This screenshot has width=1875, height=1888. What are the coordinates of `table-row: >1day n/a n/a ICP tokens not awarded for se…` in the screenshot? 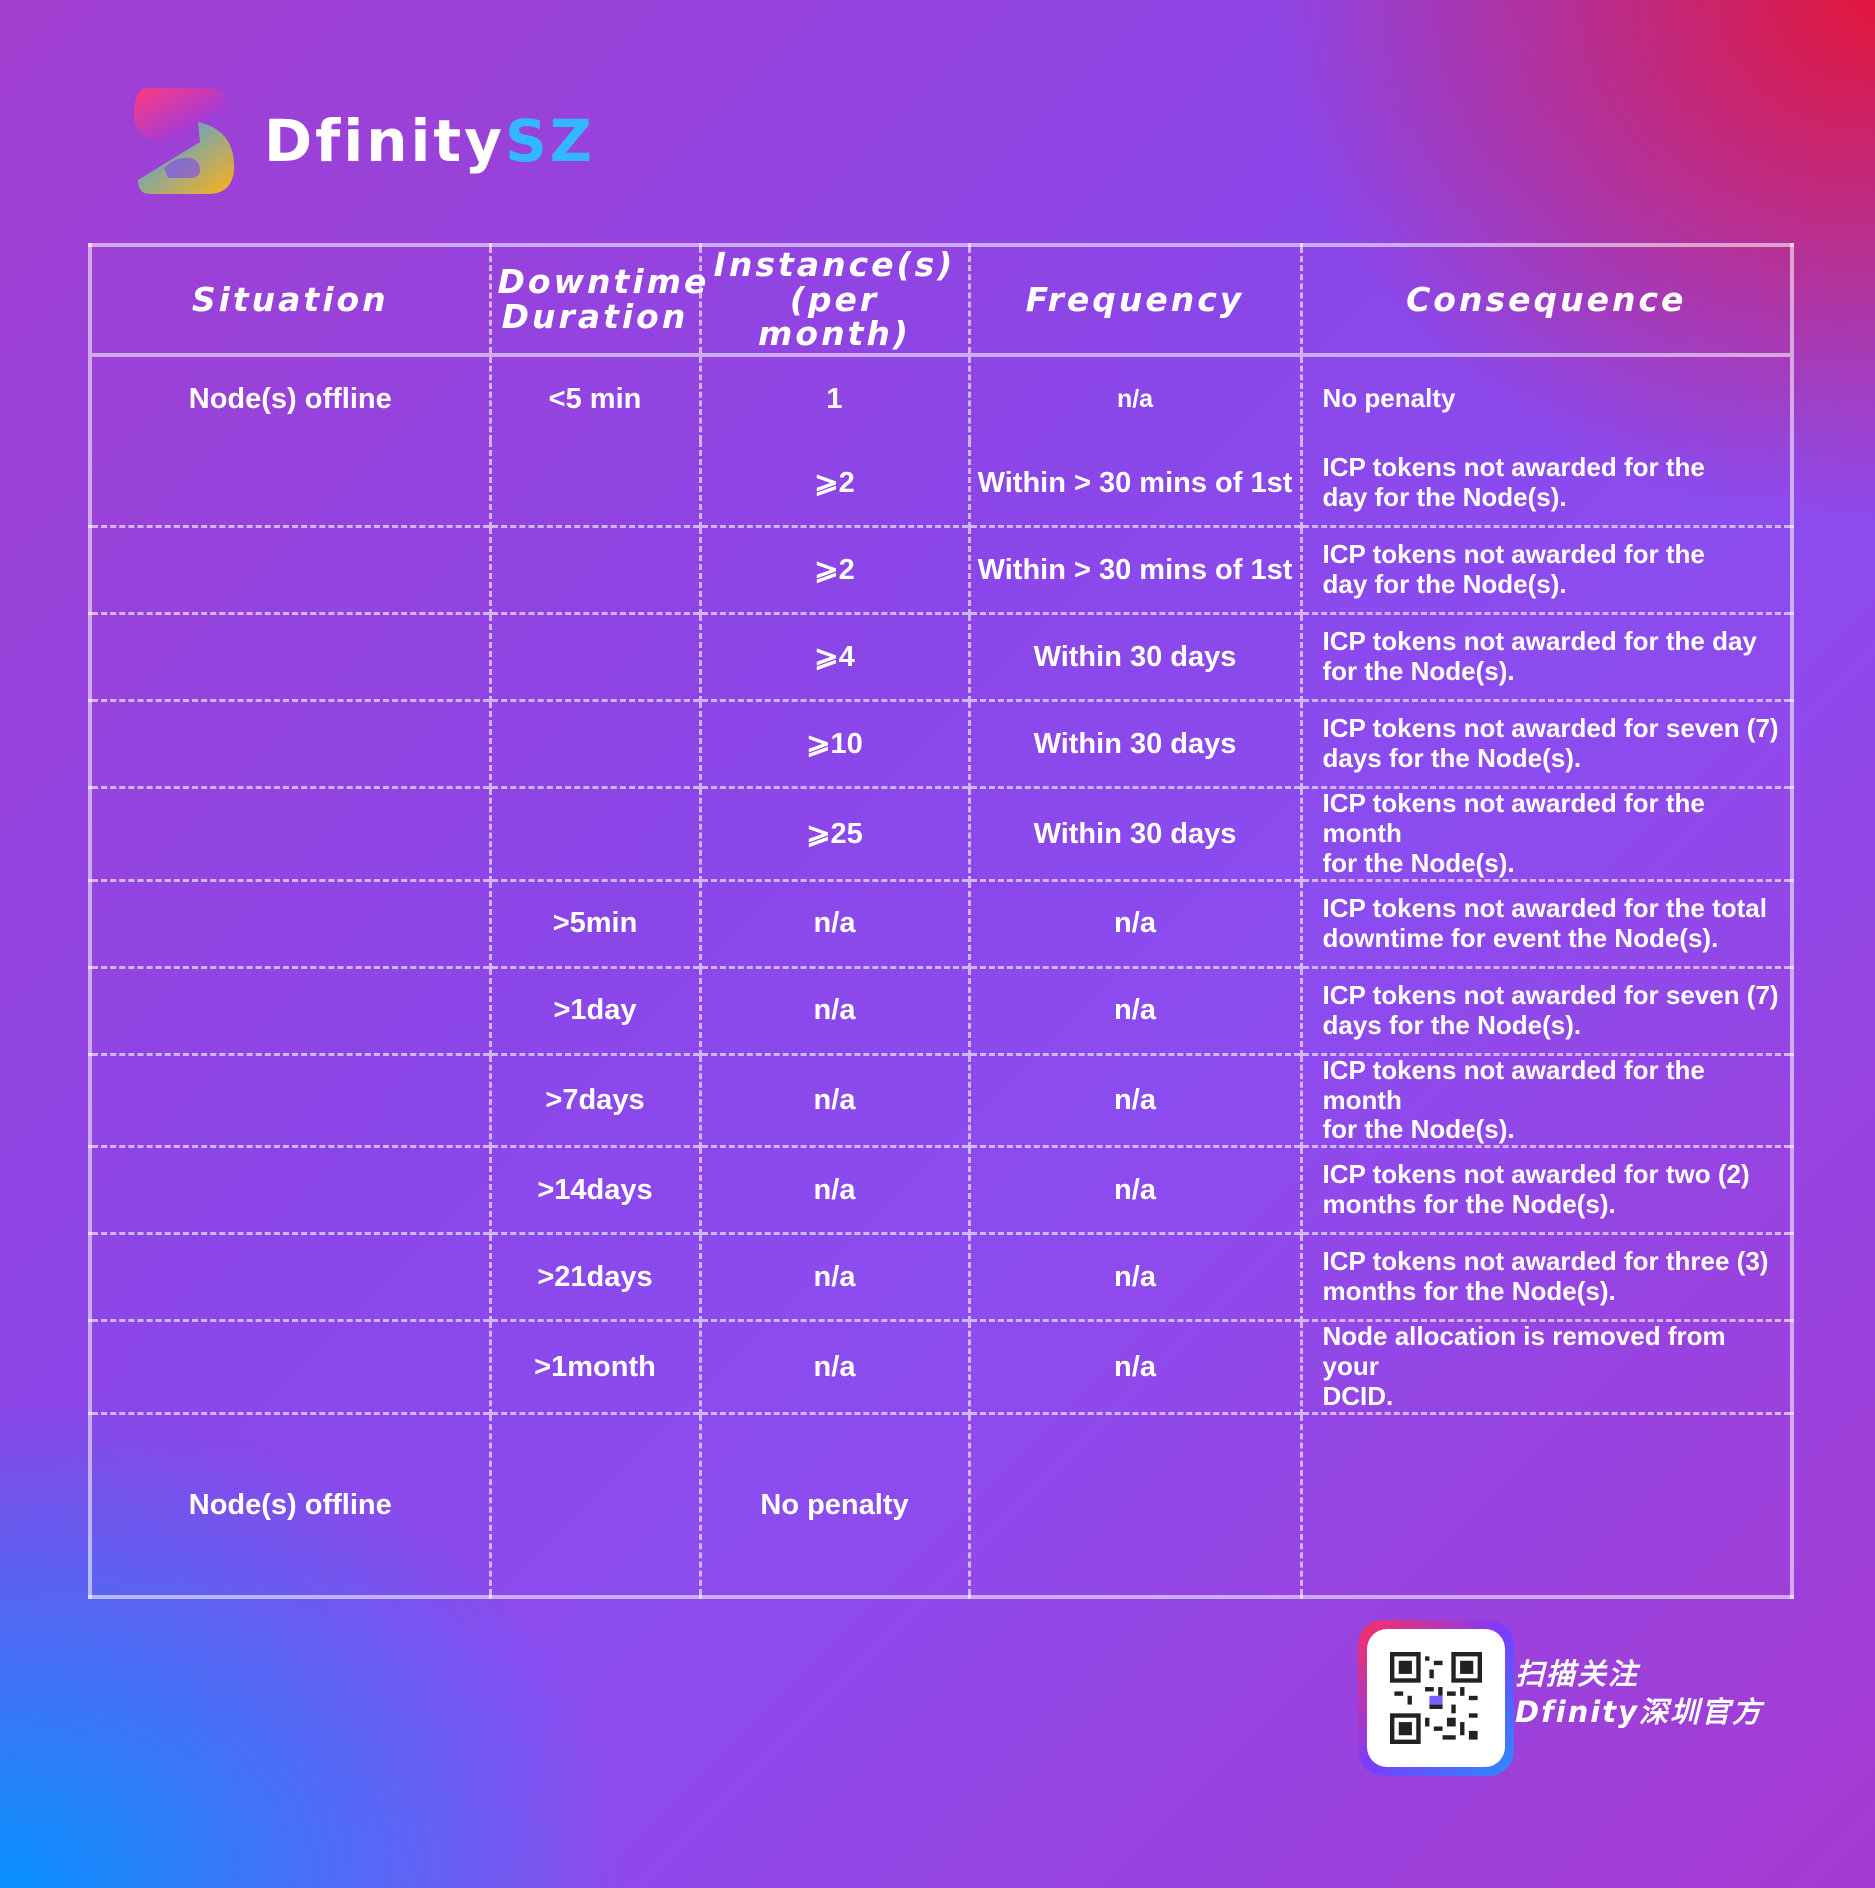 It's located at (940, 1010).